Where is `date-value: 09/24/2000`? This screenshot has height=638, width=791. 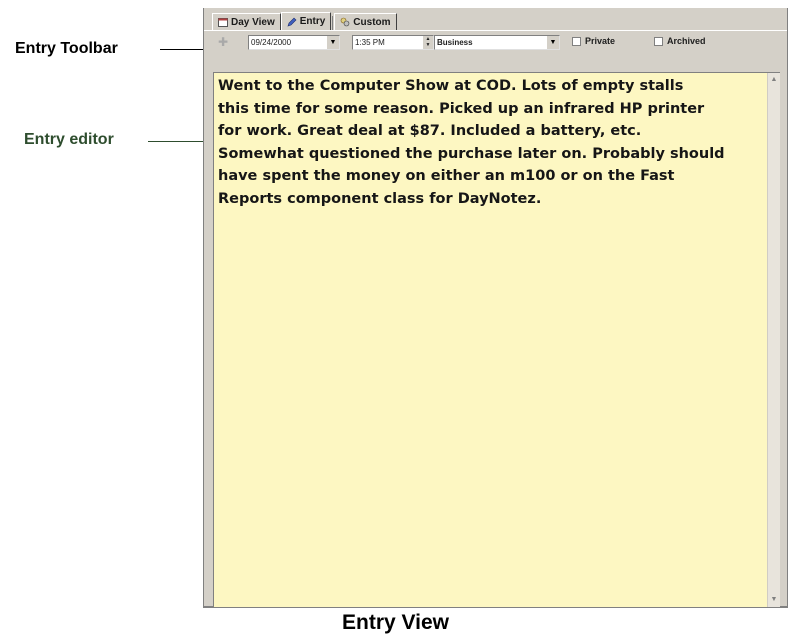 date-value: 09/24/2000 is located at coordinates (271, 42).